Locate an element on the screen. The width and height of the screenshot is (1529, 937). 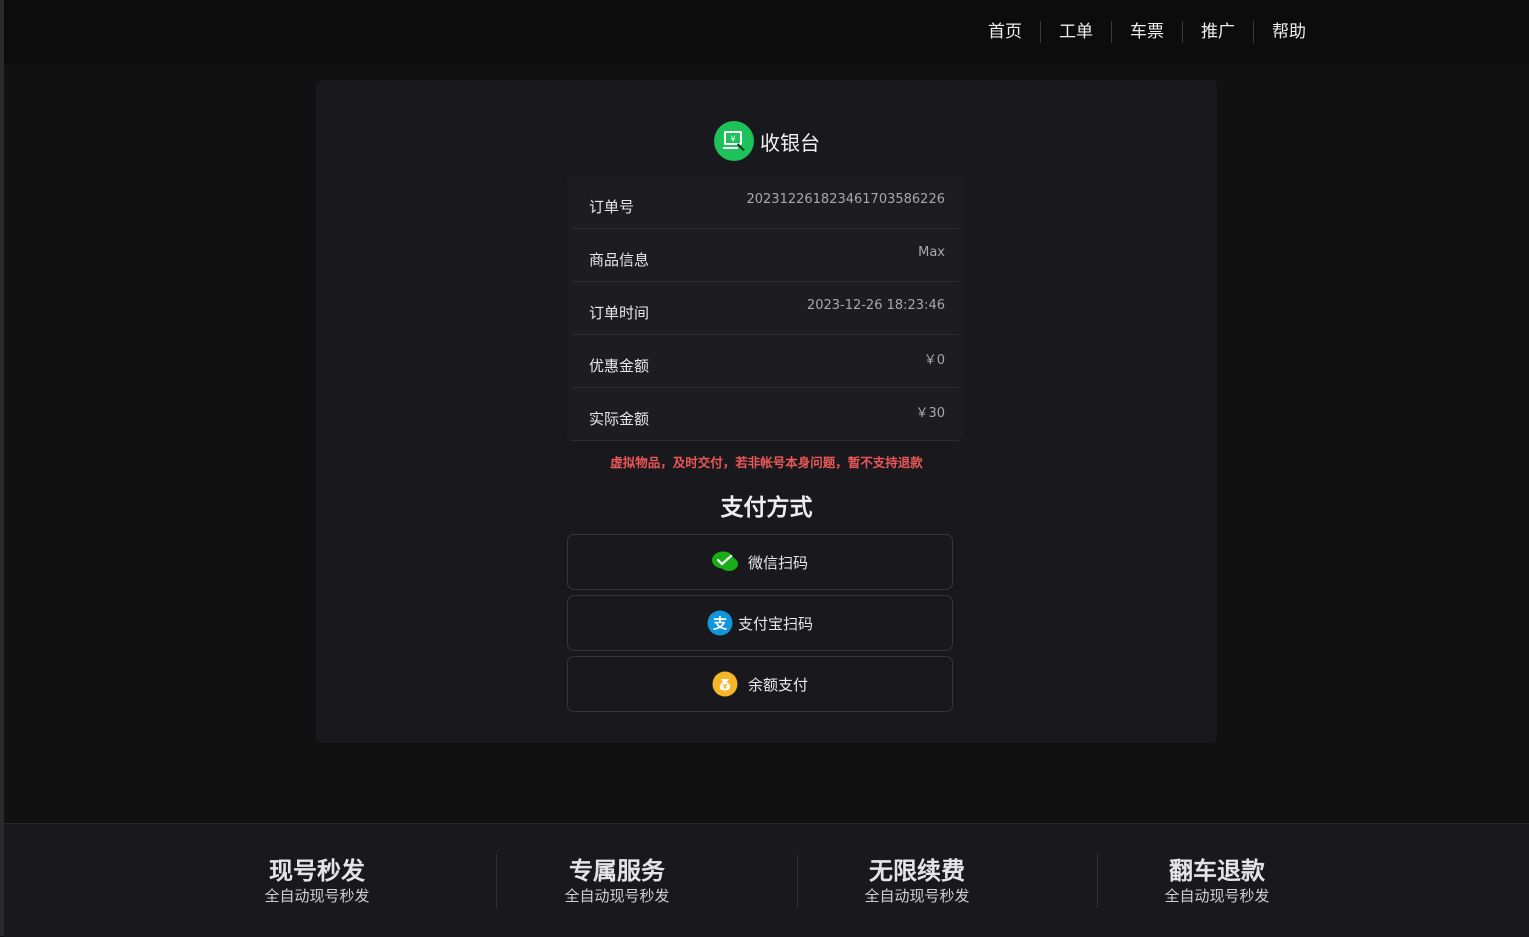
nav-promote: 推广 is located at coordinates (1218, 32).